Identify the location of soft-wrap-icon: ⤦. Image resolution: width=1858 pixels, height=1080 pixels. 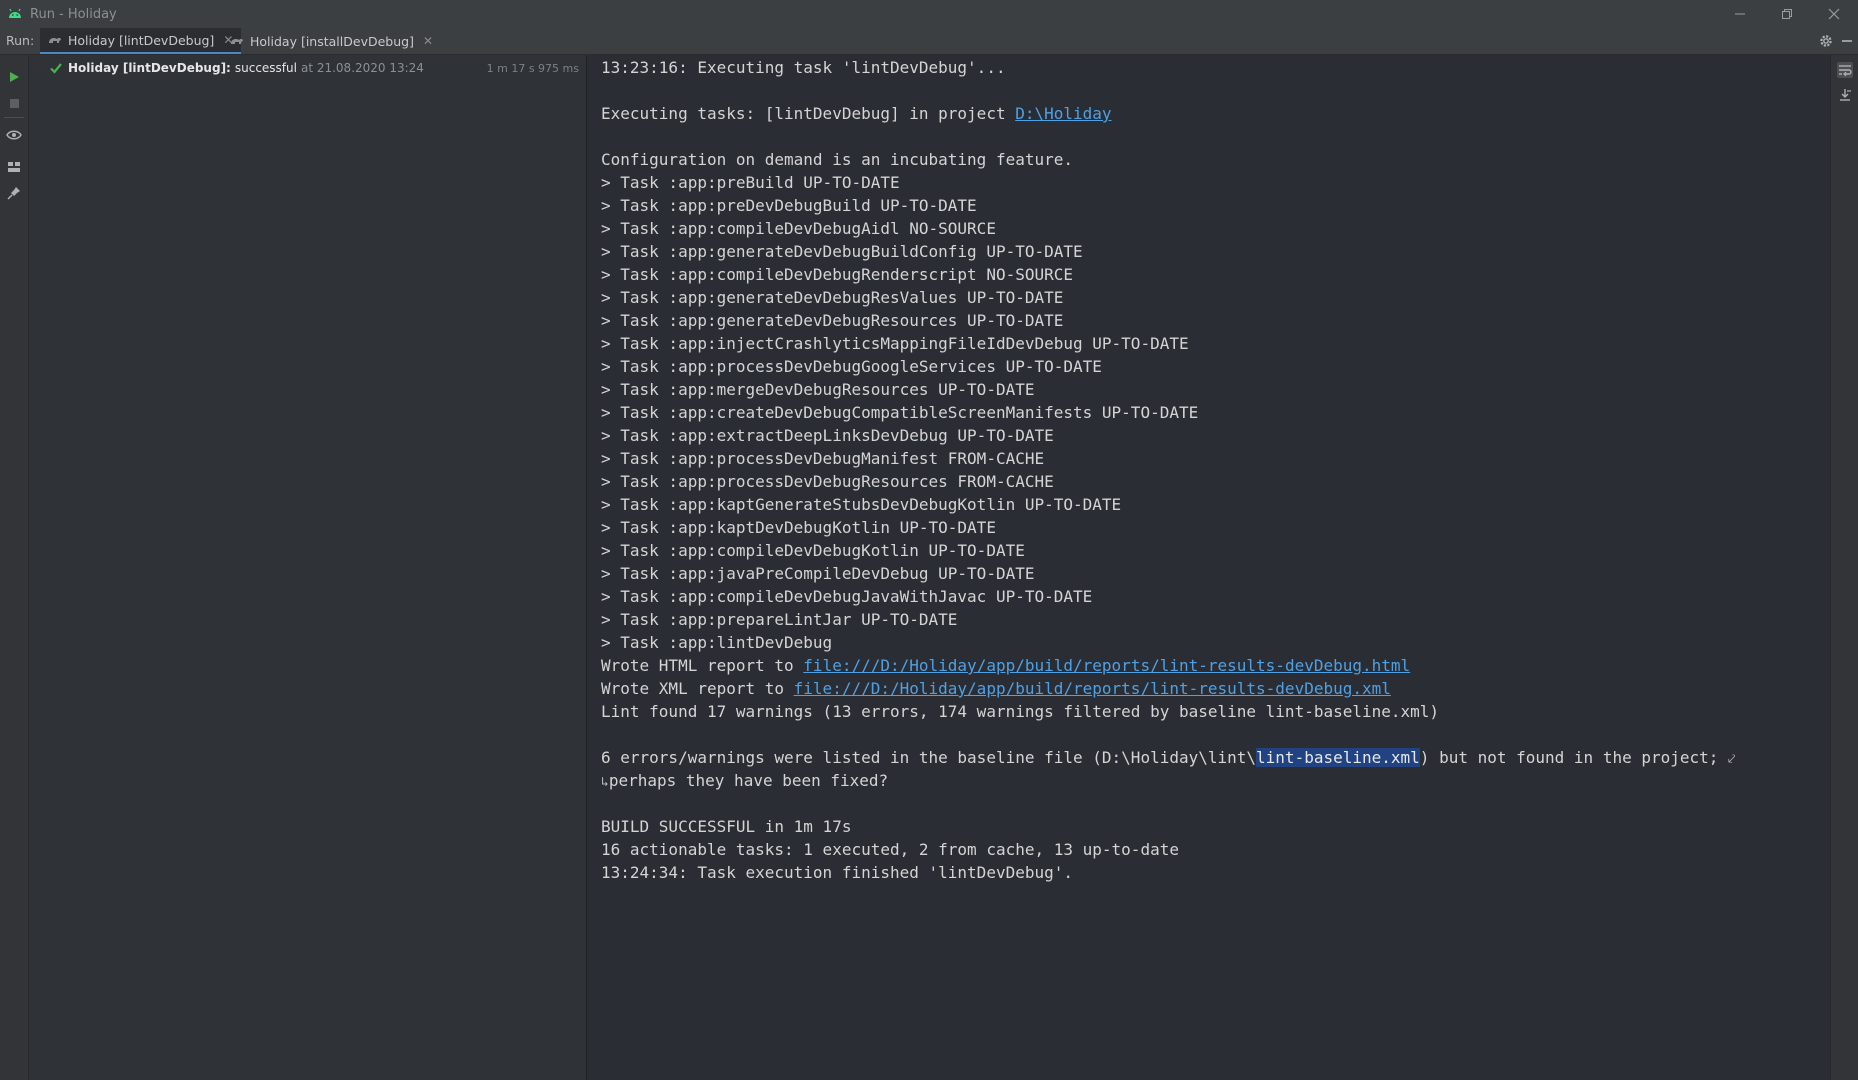
(1732, 759).